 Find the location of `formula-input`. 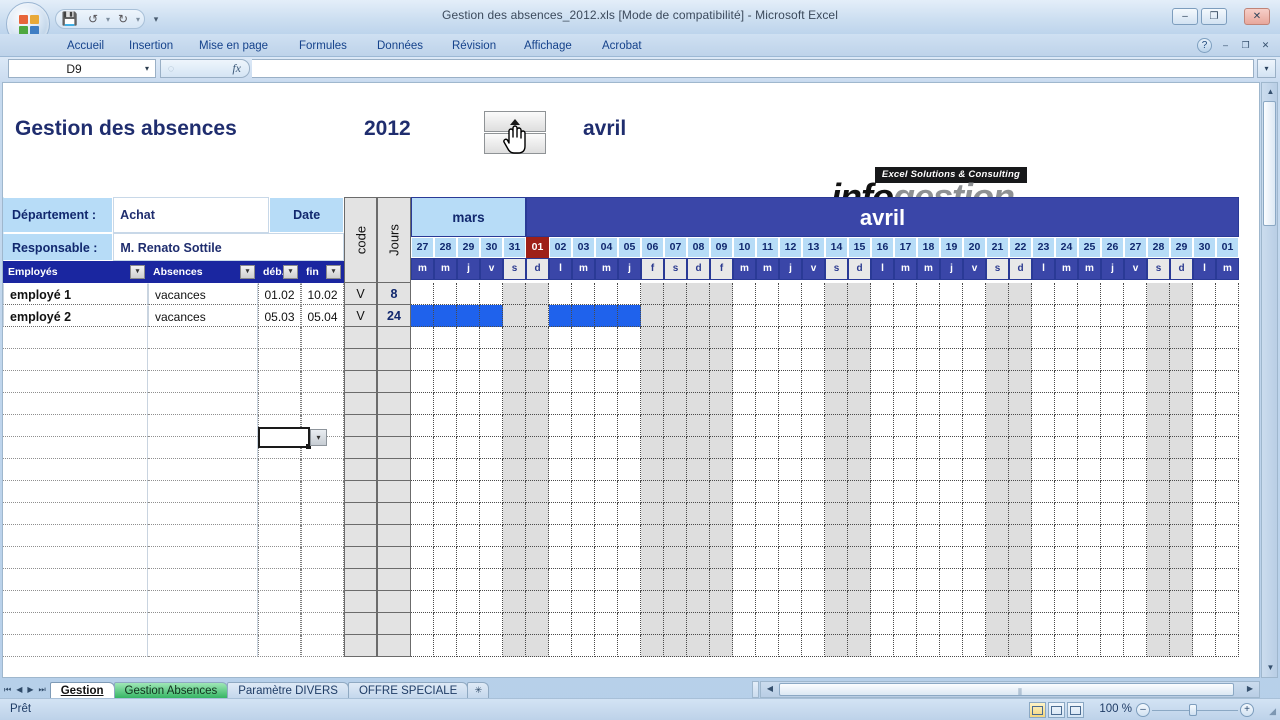

formula-input is located at coordinates (753, 68).